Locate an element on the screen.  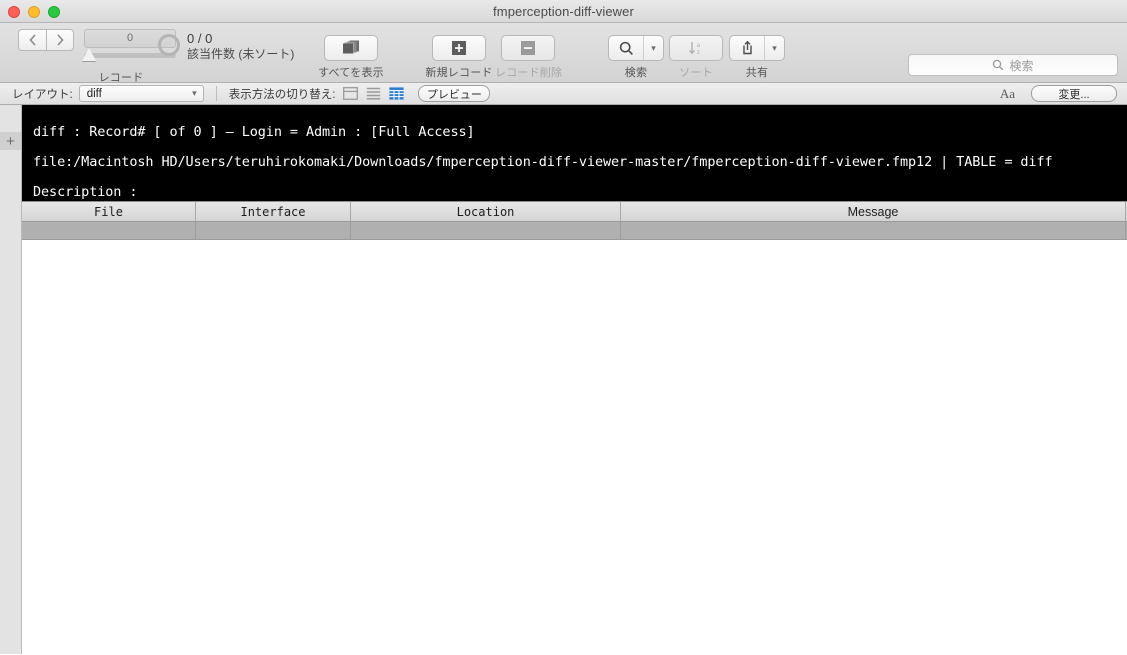
table-view-icon is located at coordinates (397, 93).